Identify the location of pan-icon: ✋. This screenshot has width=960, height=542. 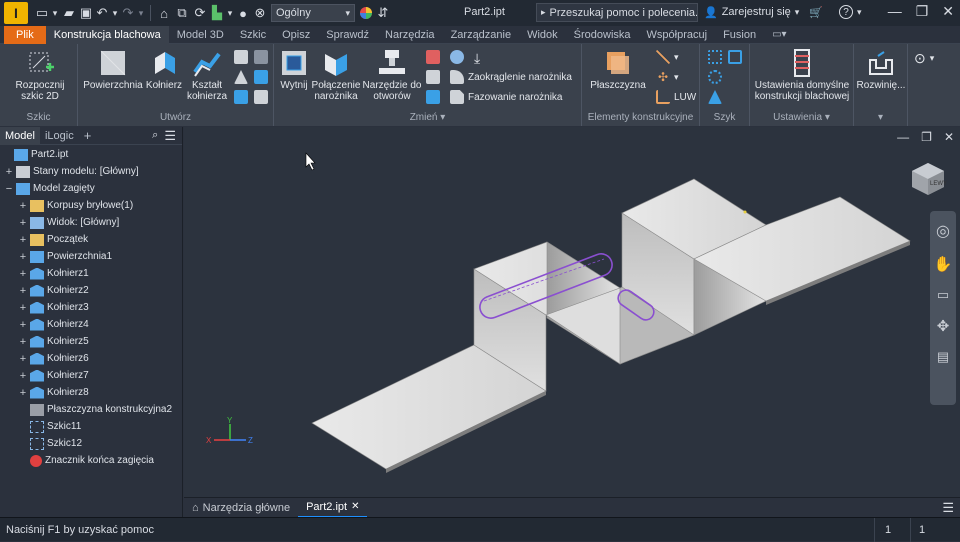
(943, 264).